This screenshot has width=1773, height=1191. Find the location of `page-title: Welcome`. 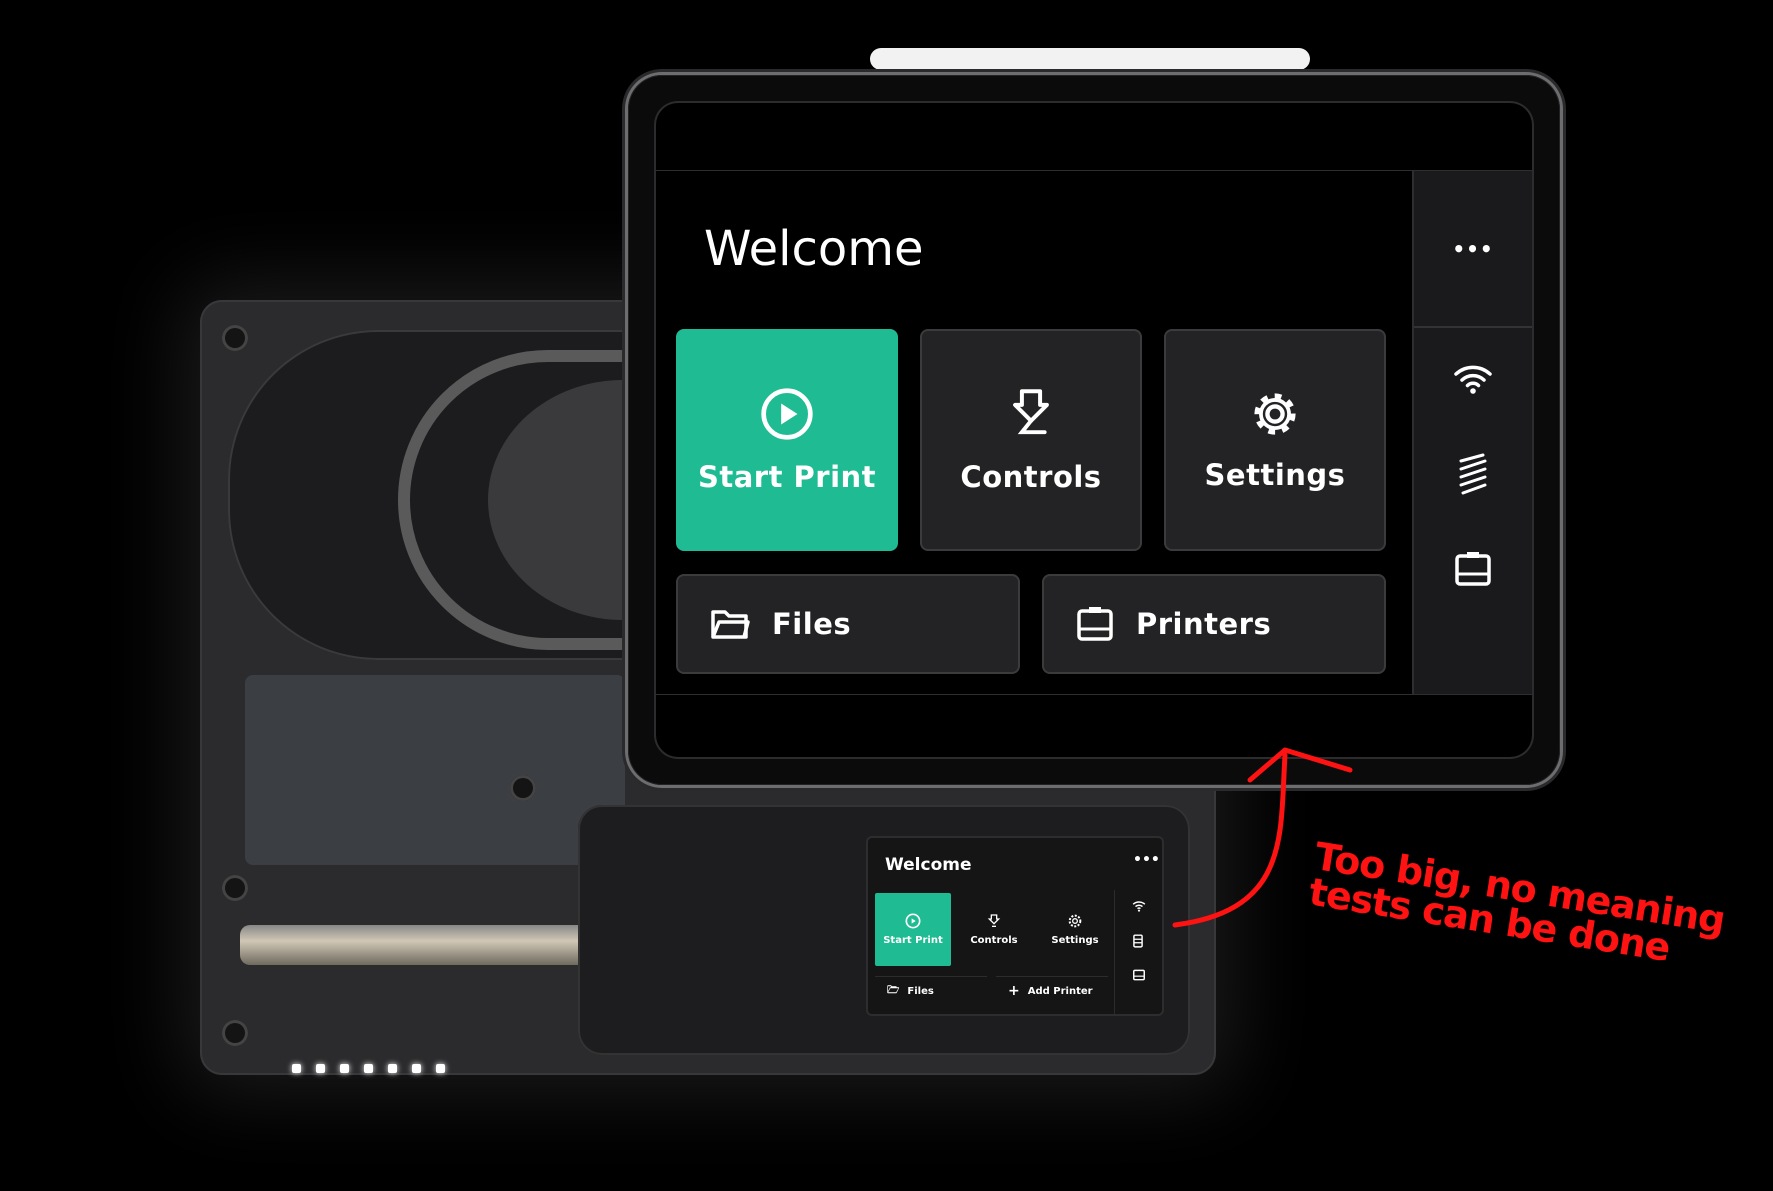

page-title: Welcome is located at coordinates (814, 249).